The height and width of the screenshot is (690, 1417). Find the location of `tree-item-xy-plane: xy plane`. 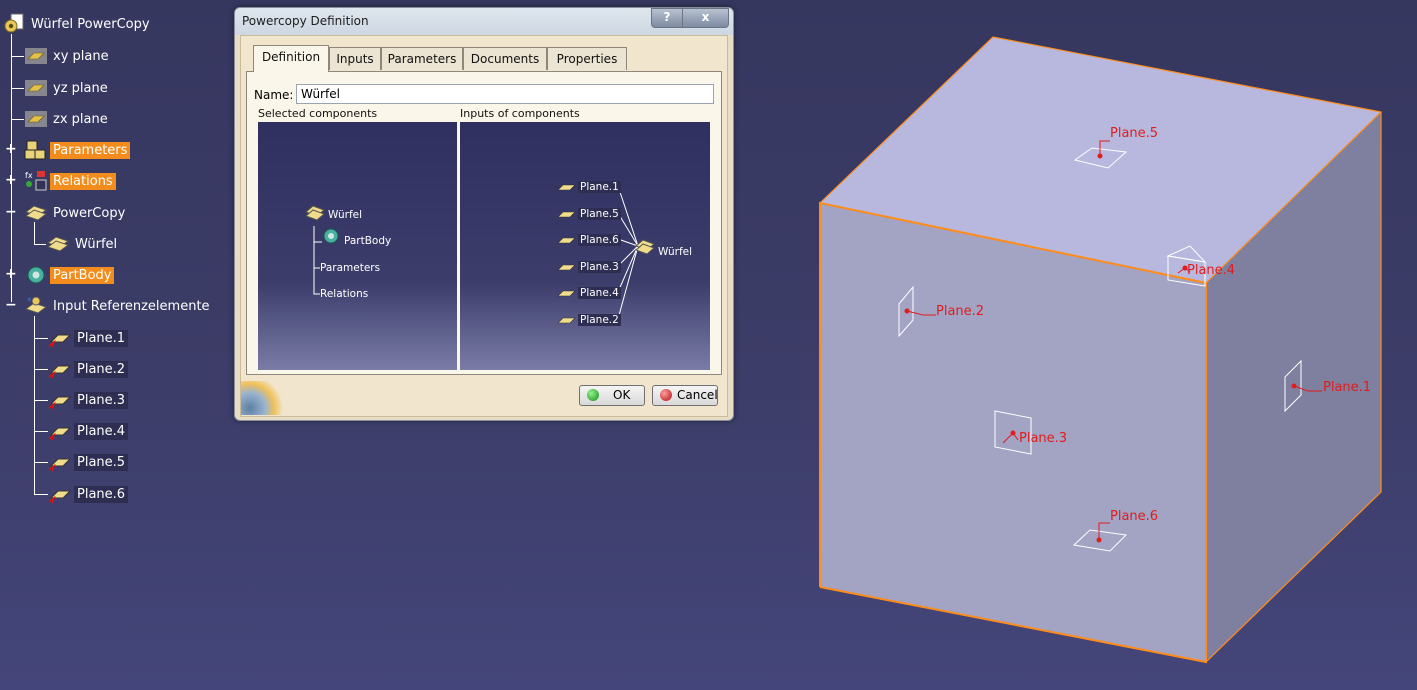

tree-item-xy-plane: xy plane is located at coordinates (68, 56).